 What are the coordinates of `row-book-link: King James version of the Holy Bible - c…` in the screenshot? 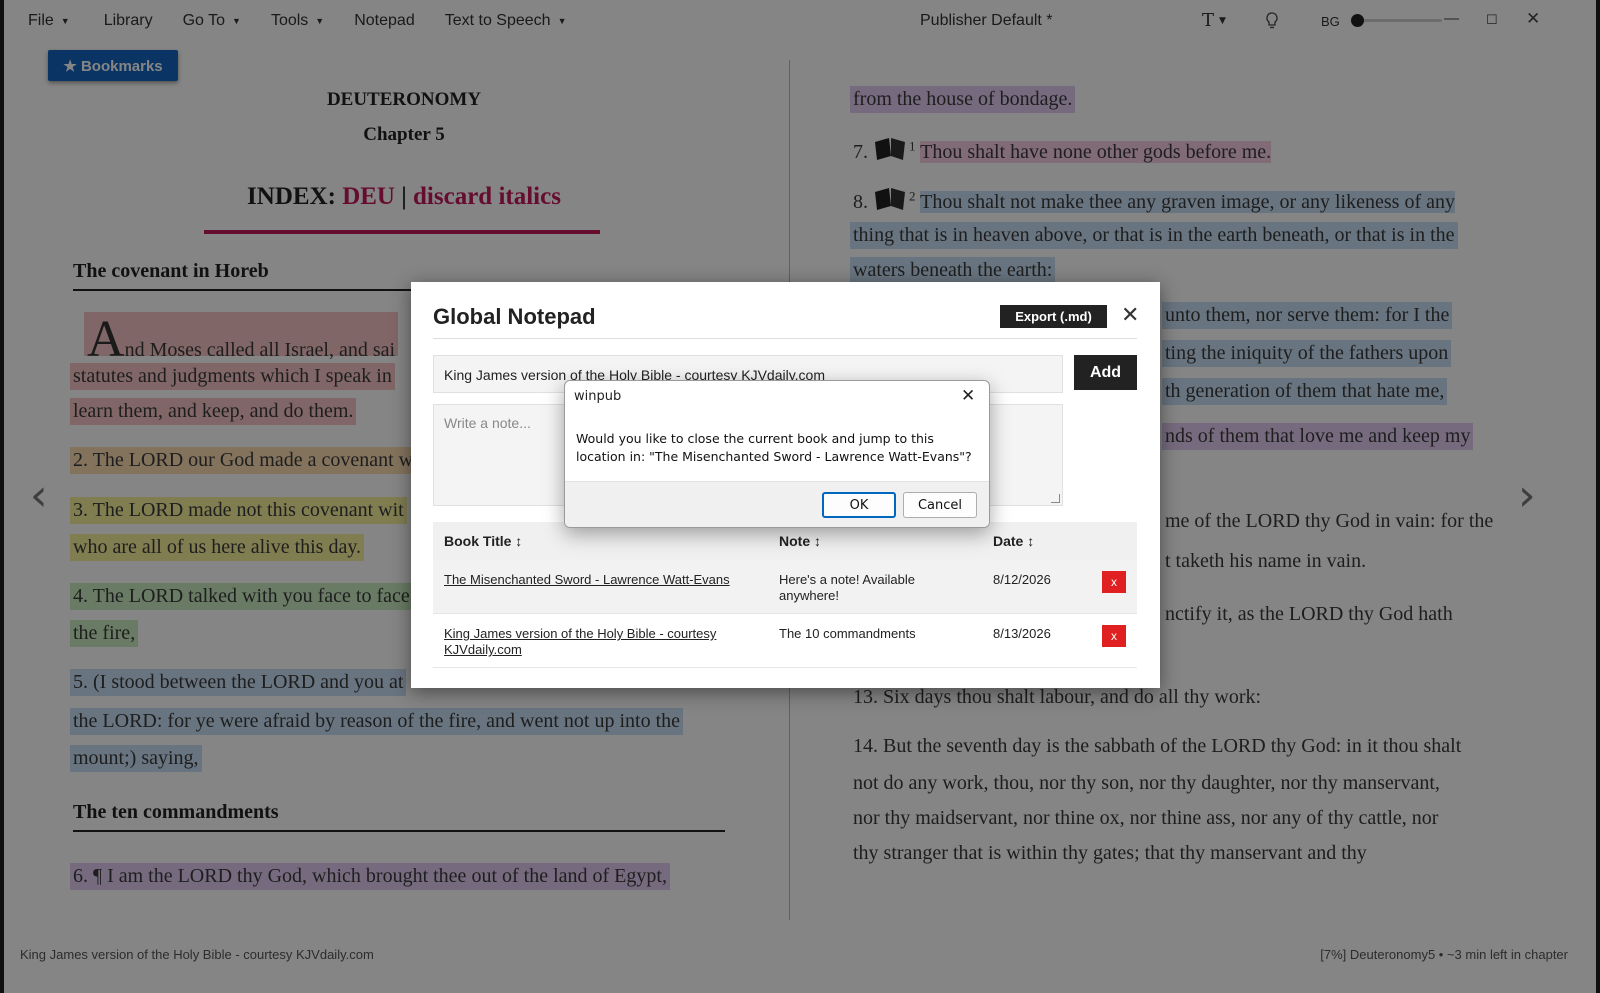 It's located at (604, 642).